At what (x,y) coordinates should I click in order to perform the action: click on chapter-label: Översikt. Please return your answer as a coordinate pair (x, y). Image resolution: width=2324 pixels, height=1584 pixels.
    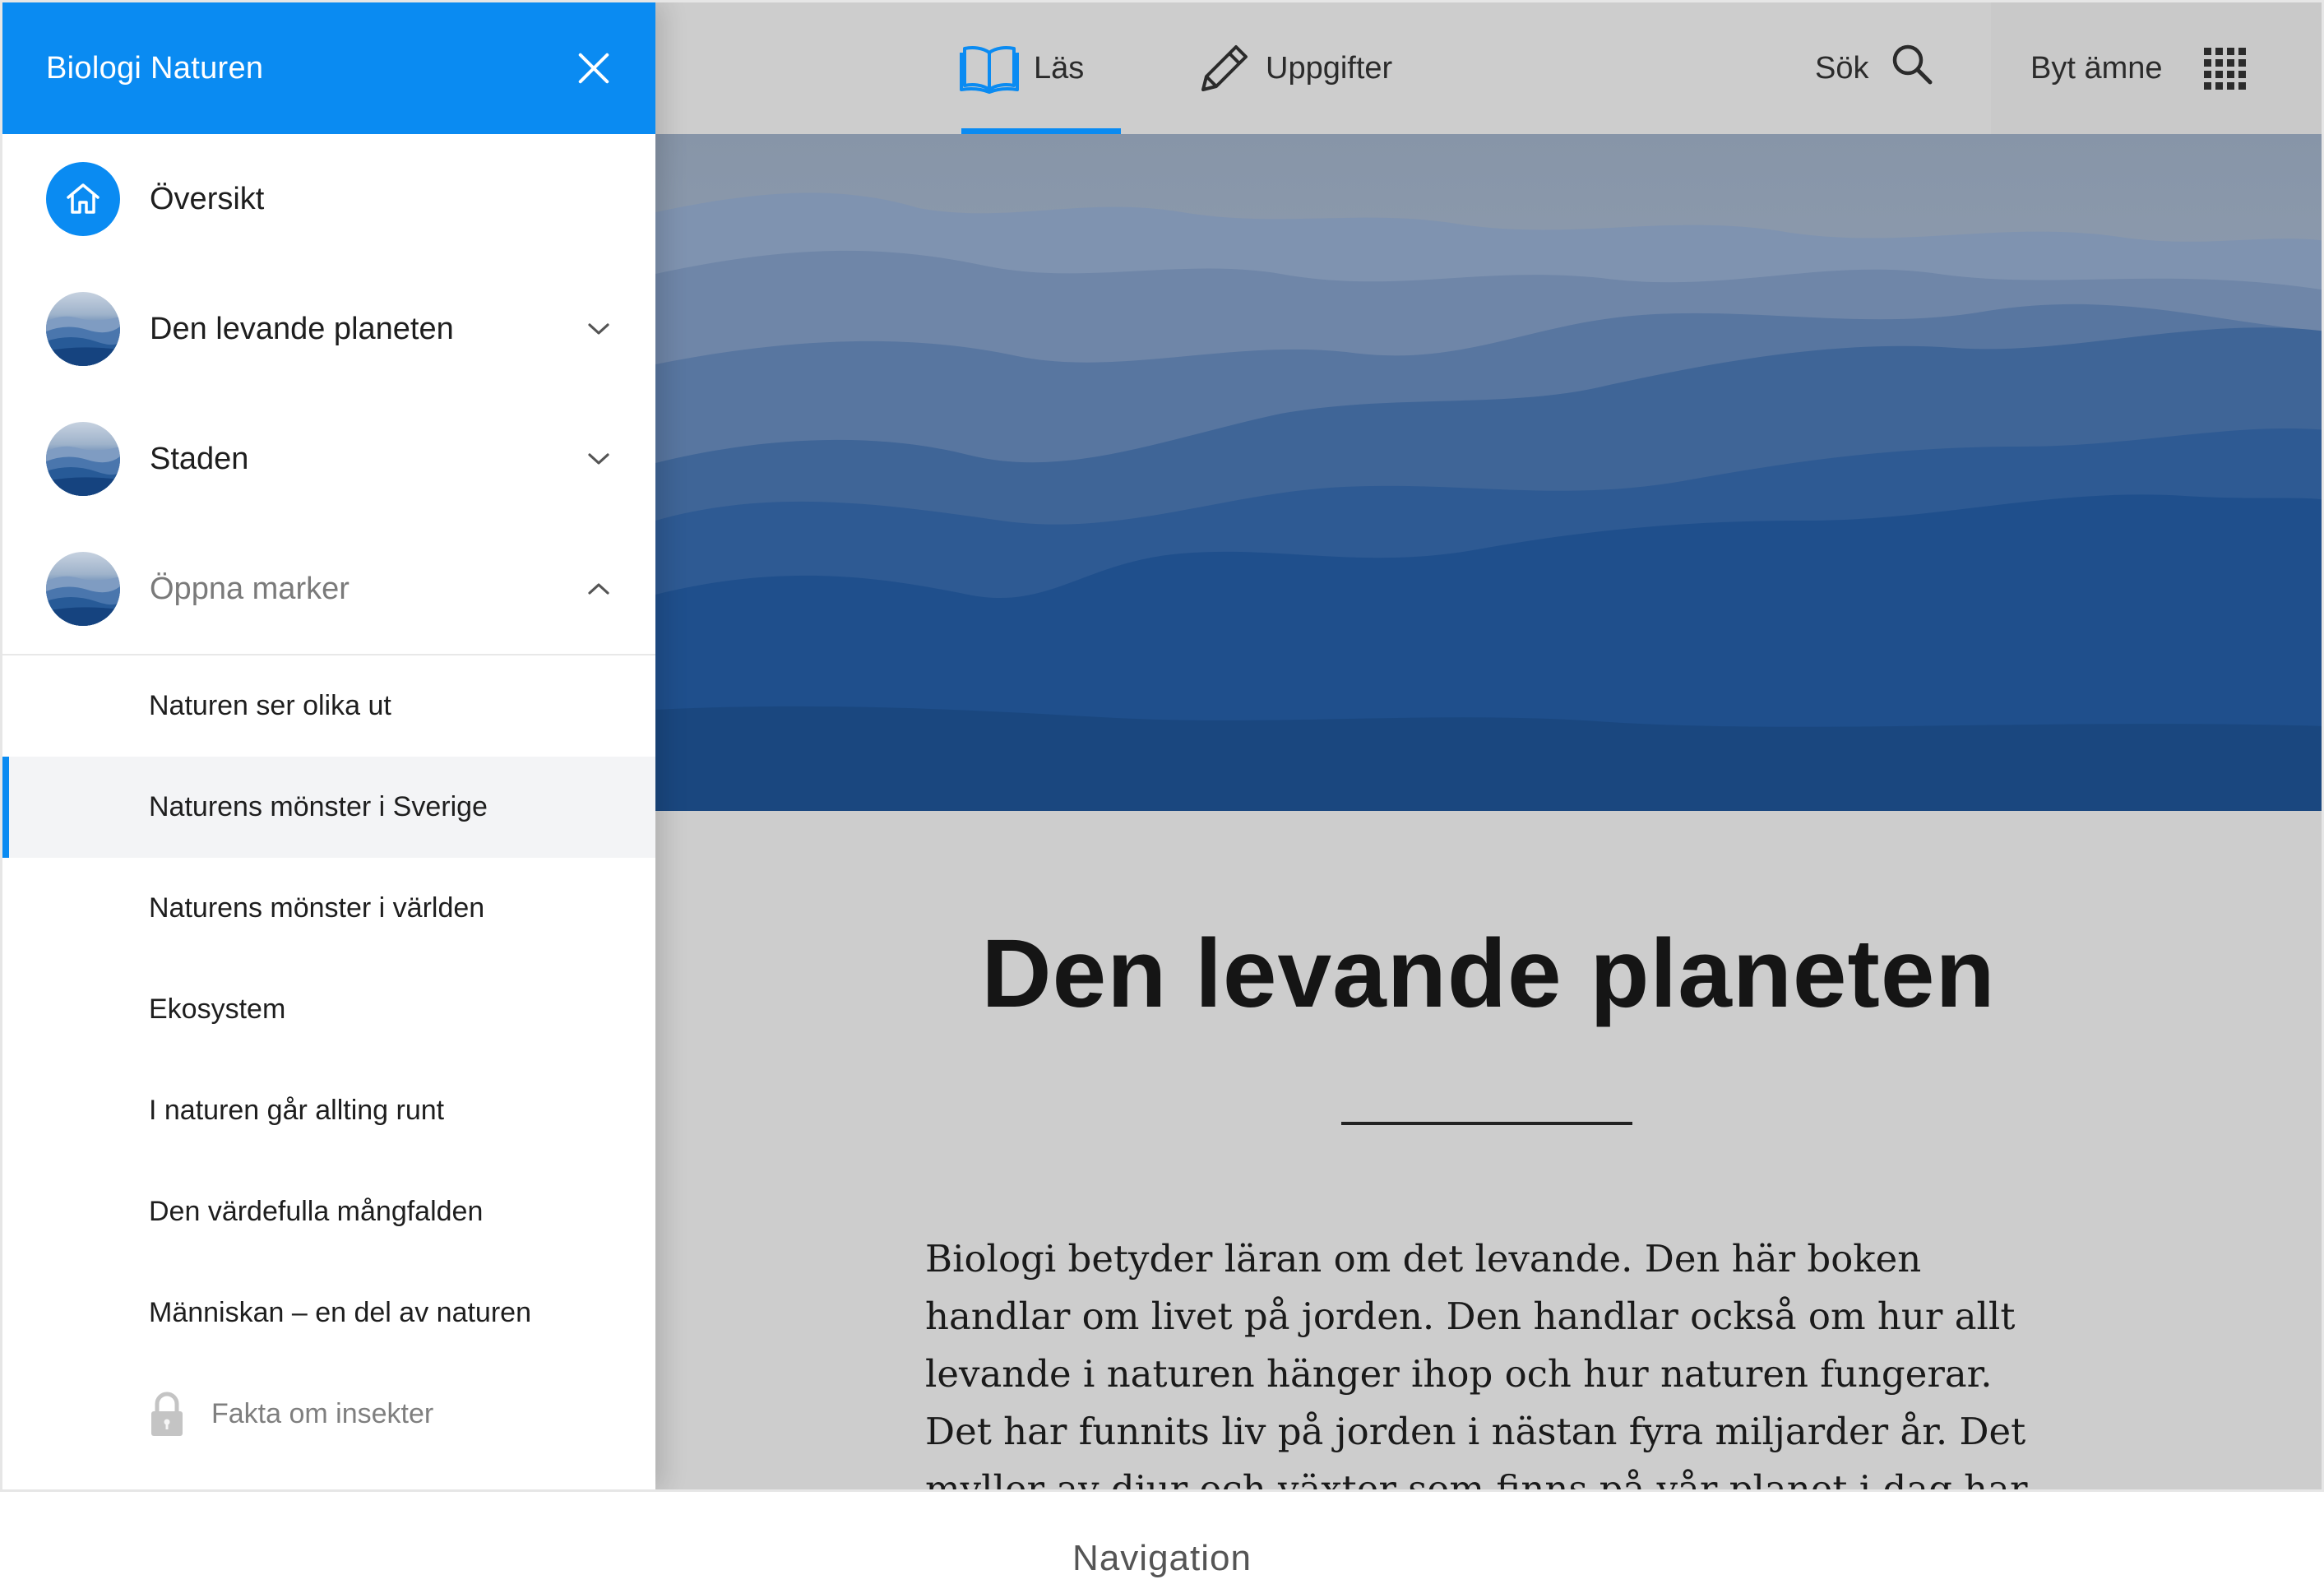
    Looking at the image, I should click on (207, 198).